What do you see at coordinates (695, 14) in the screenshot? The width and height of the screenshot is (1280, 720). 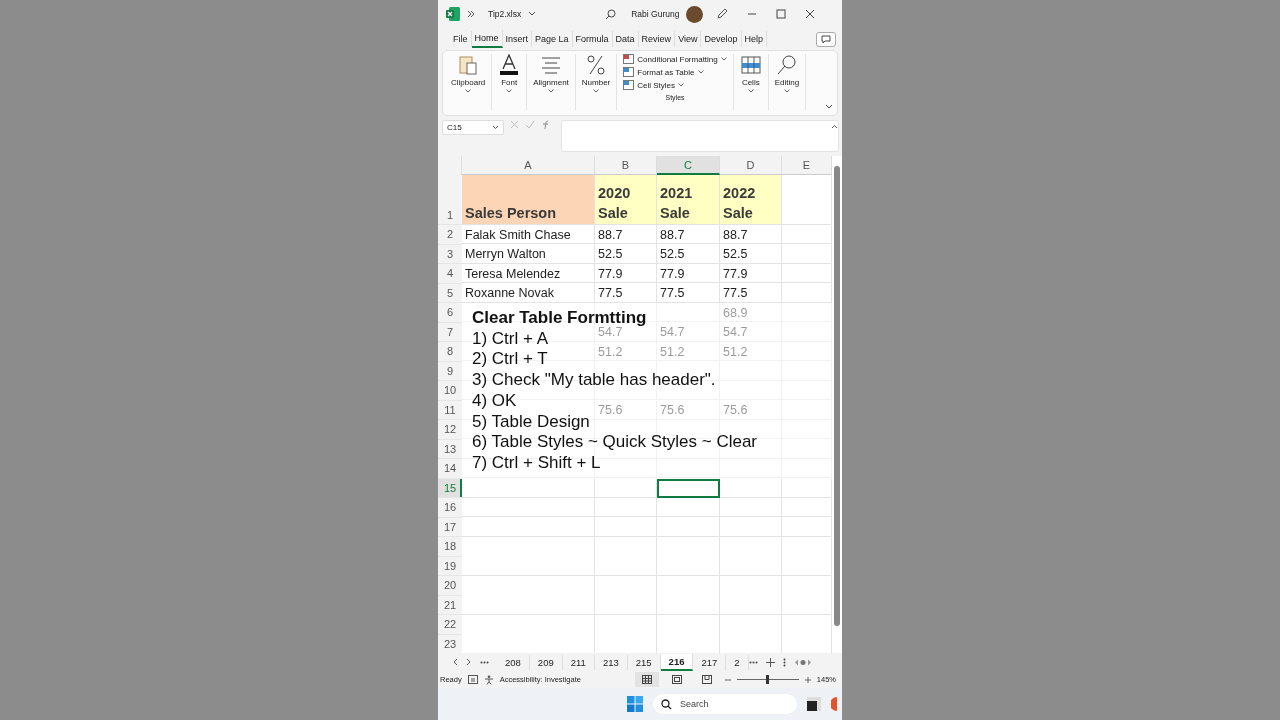 I see `avatar` at bounding box center [695, 14].